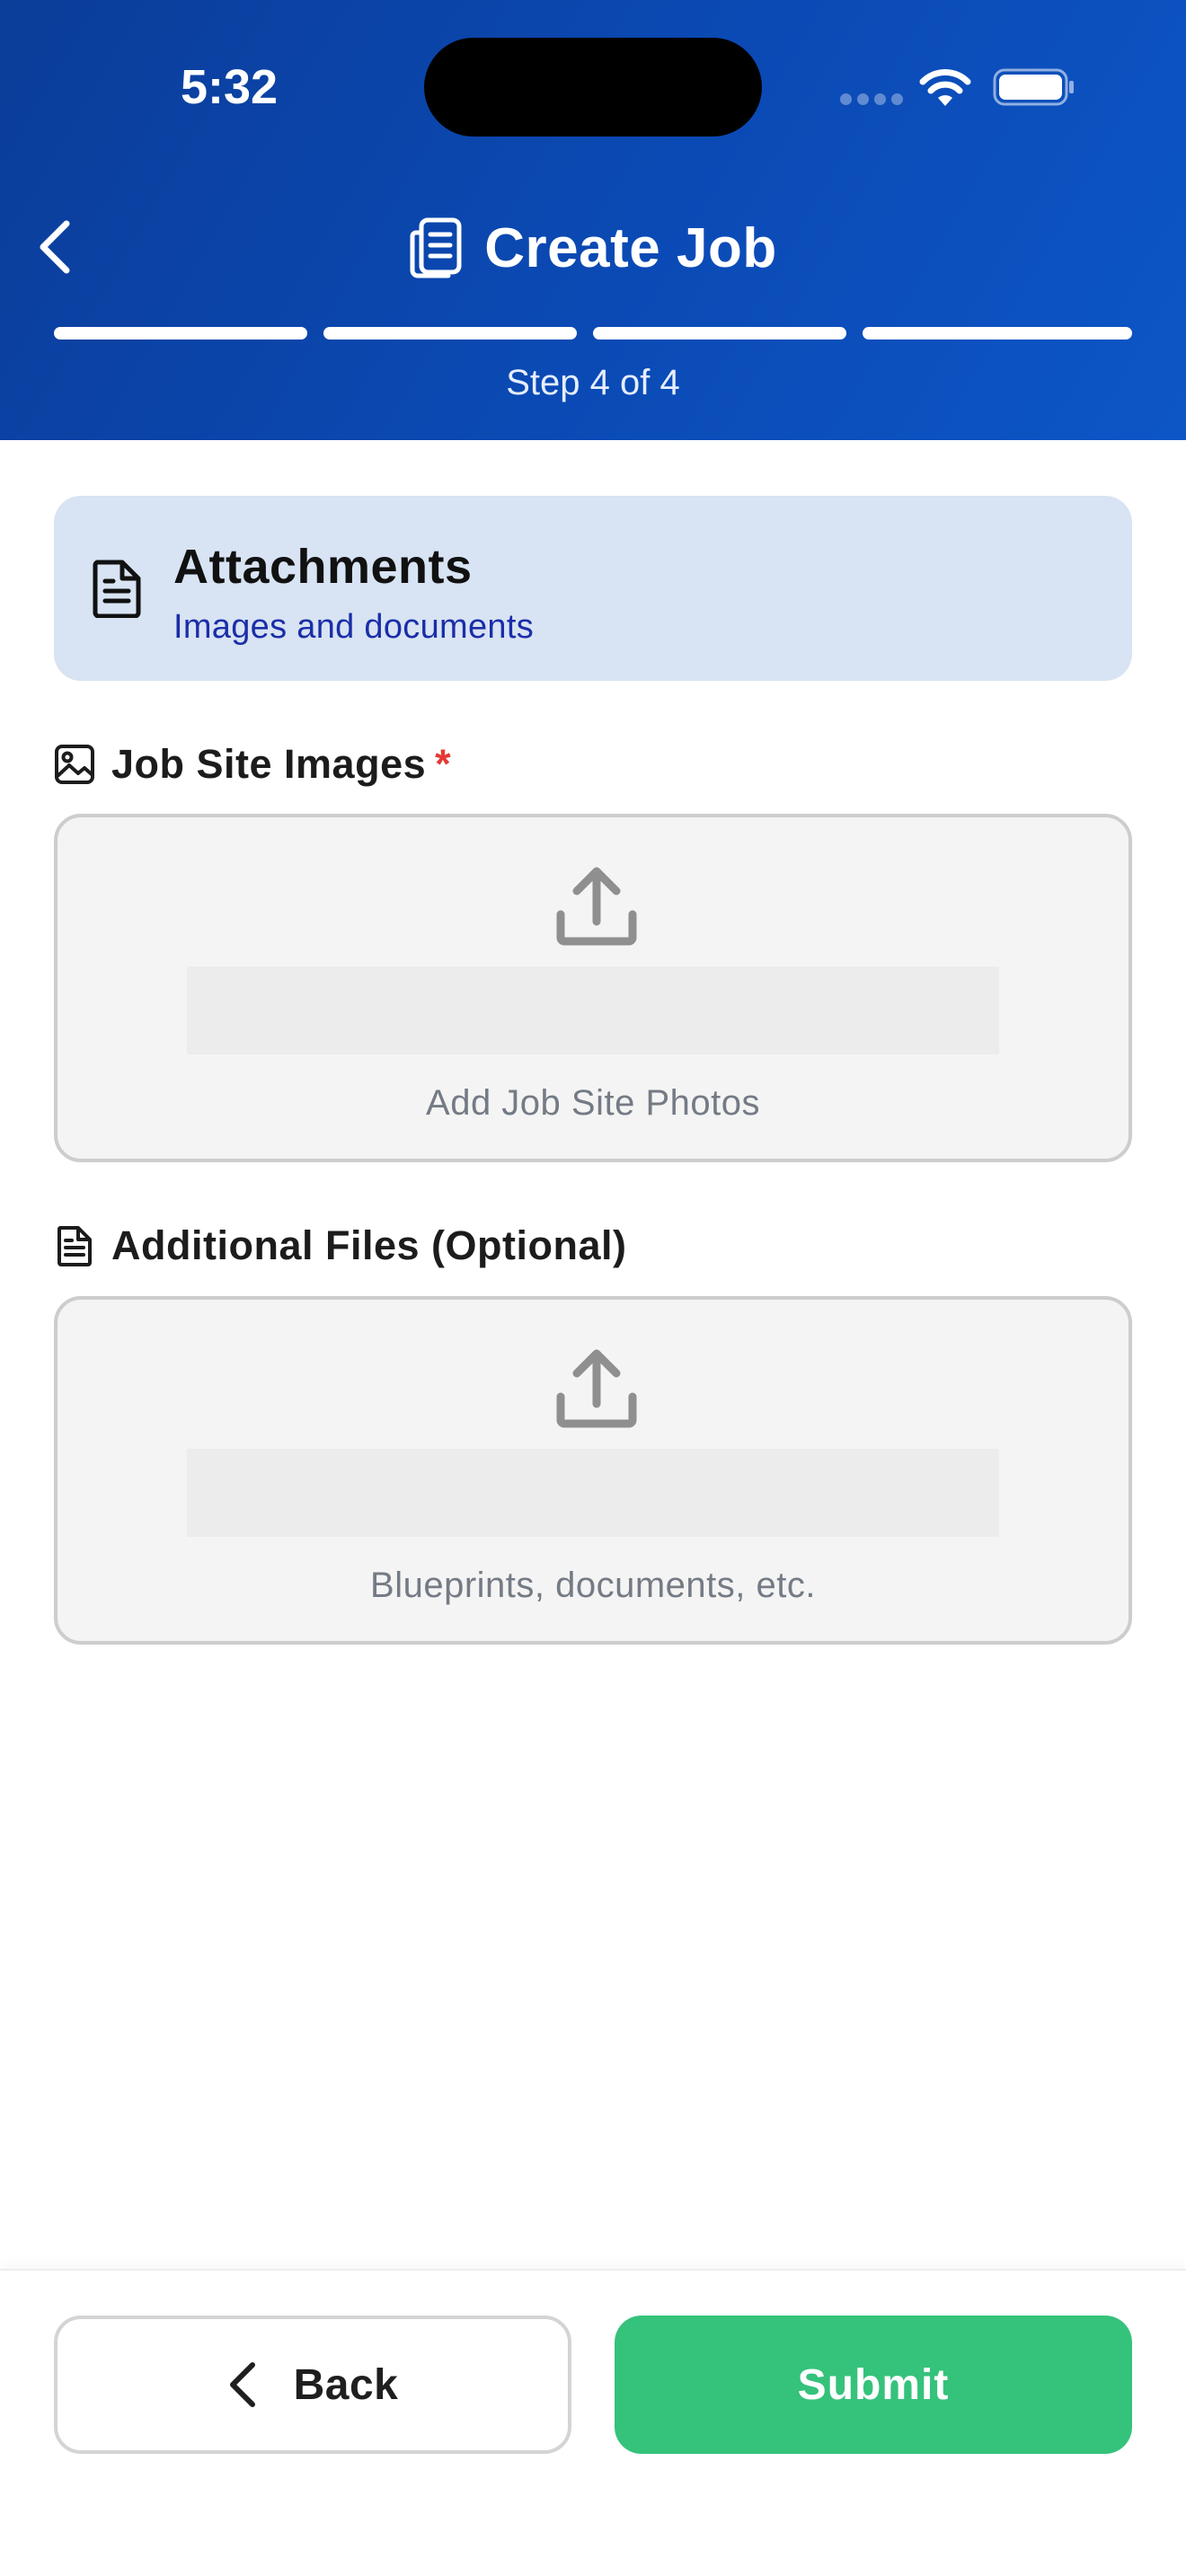 This screenshot has height=2576, width=1186. What do you see at coordinates (443, 764) in the screenshot?
I see `required-indicator: *` at bounding box center [443, 764].